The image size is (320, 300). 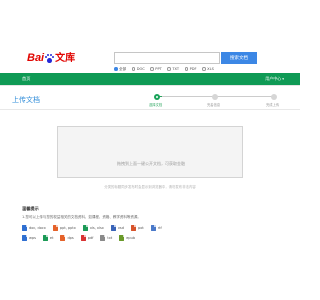 I want to click on filter-all: 全部, so click(x=120, y=69).